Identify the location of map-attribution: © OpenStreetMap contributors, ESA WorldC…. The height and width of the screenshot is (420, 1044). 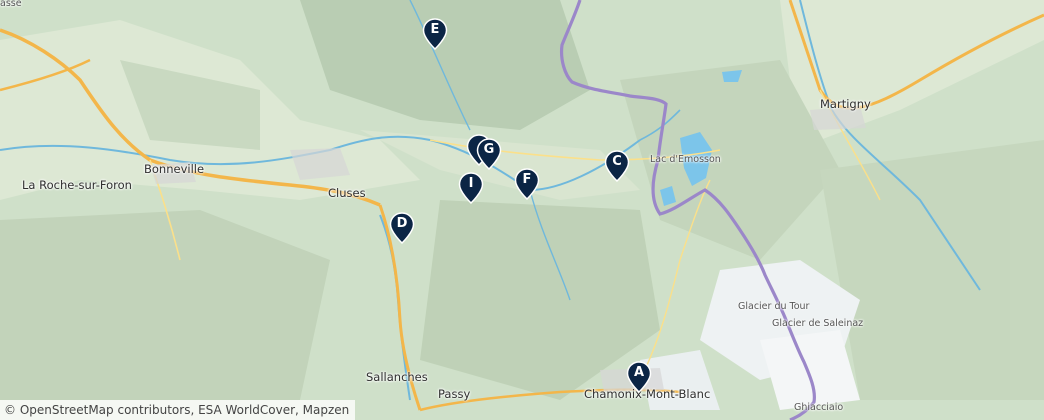
(178, 410).